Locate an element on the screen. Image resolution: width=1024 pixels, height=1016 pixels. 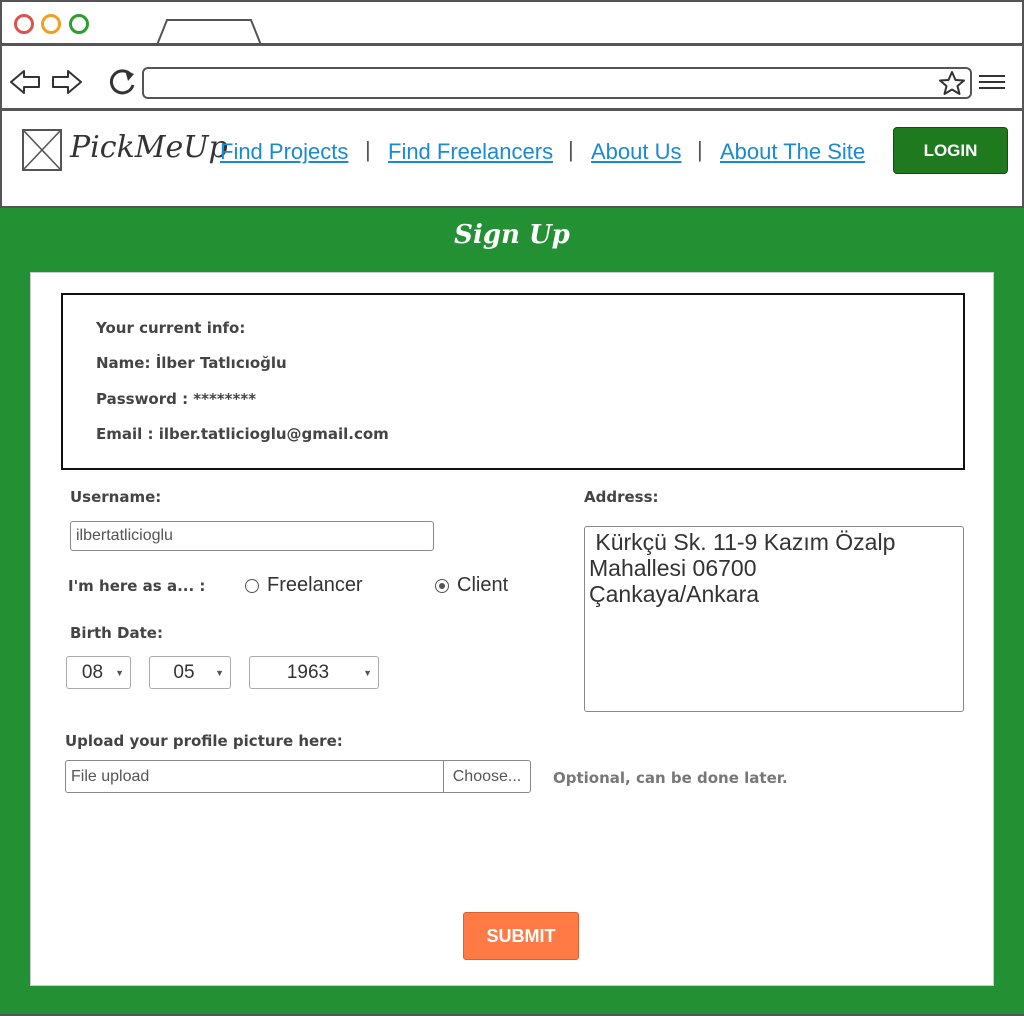
submit-button: SUBMIT is located at coordinates (521, 936).